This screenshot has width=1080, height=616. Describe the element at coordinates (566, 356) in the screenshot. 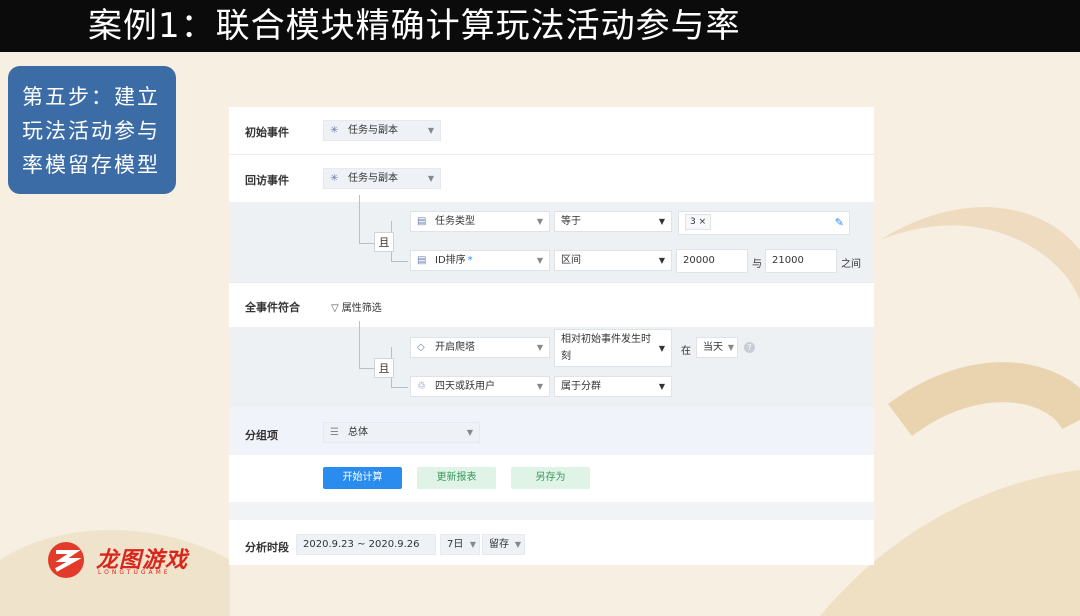

I see `time-relation-line: 刻` at that location.